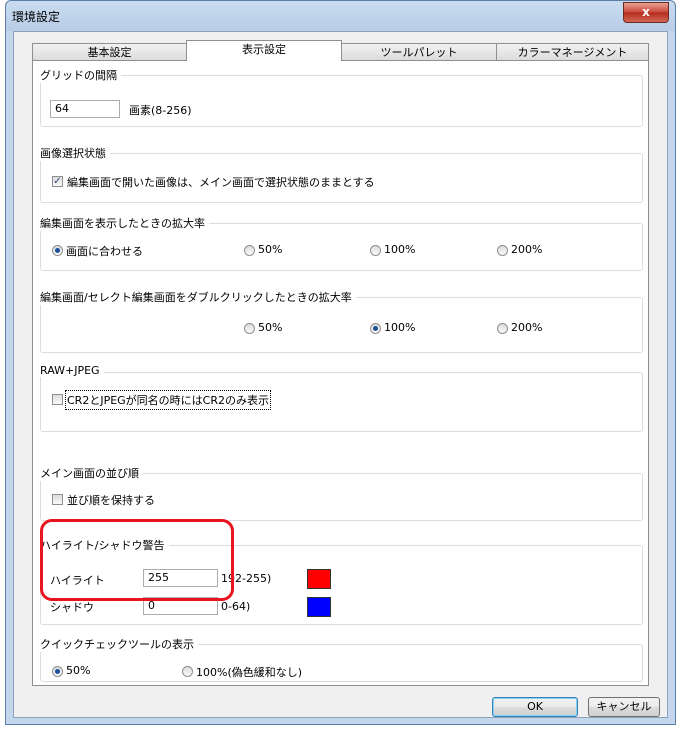 This screenshot has width=681, height=729. What do you see at coordinates (104, 251) in the screenshot?
I see `edit-zoom-fit-label: 画面に合わせる` at bounding box center [104, 251].